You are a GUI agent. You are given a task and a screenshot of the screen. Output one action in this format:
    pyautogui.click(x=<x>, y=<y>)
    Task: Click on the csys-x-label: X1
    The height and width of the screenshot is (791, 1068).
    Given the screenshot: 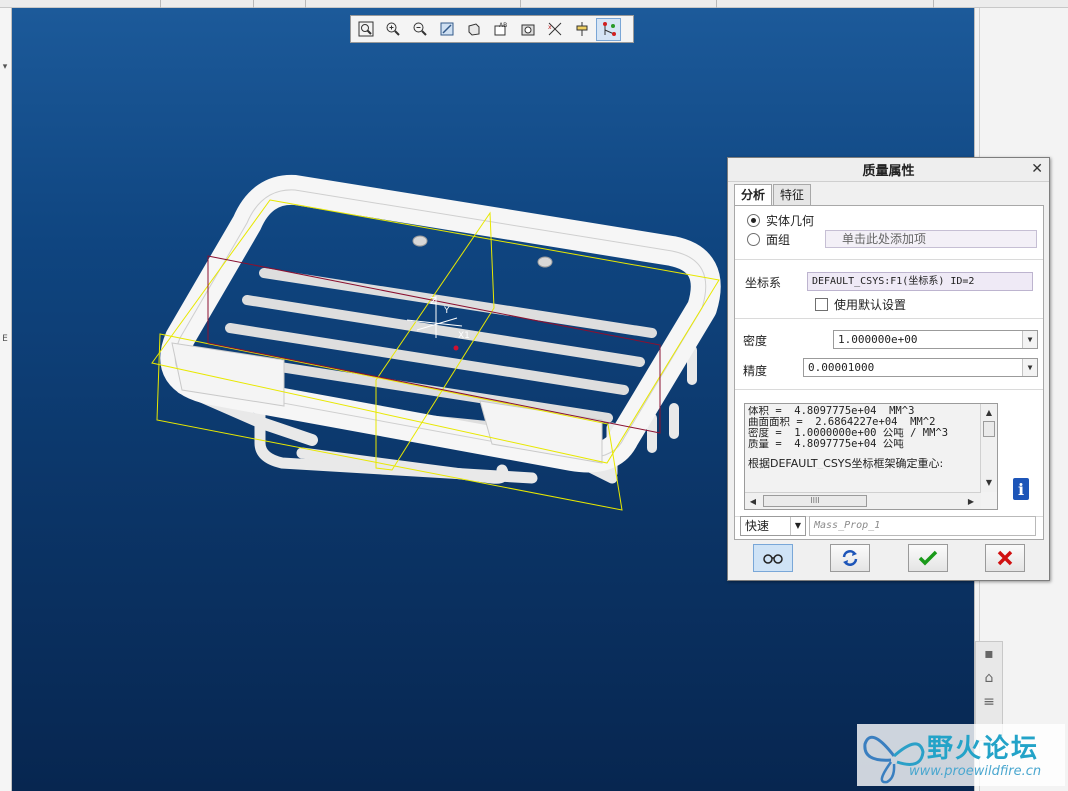 What is the action you would take?
    pyautogui.click(x=464, y=336)
    